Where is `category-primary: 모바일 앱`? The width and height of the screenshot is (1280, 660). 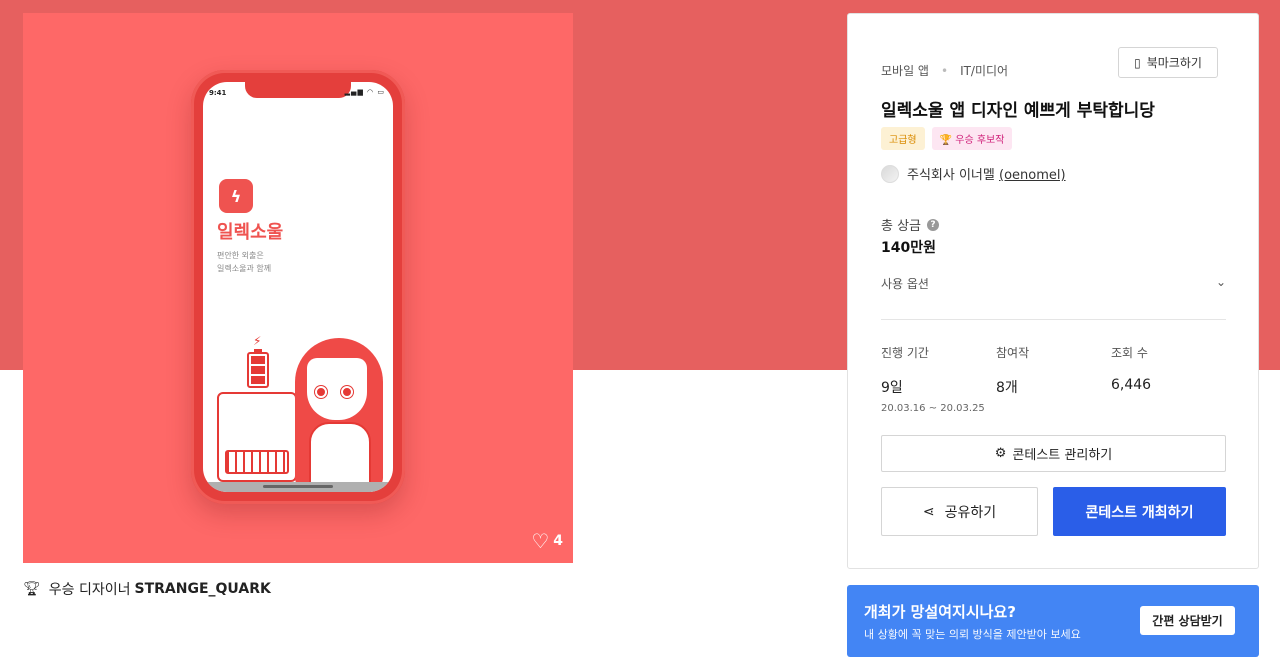 category-primary: 모바일 앱 is located at coordinates (905, 70).